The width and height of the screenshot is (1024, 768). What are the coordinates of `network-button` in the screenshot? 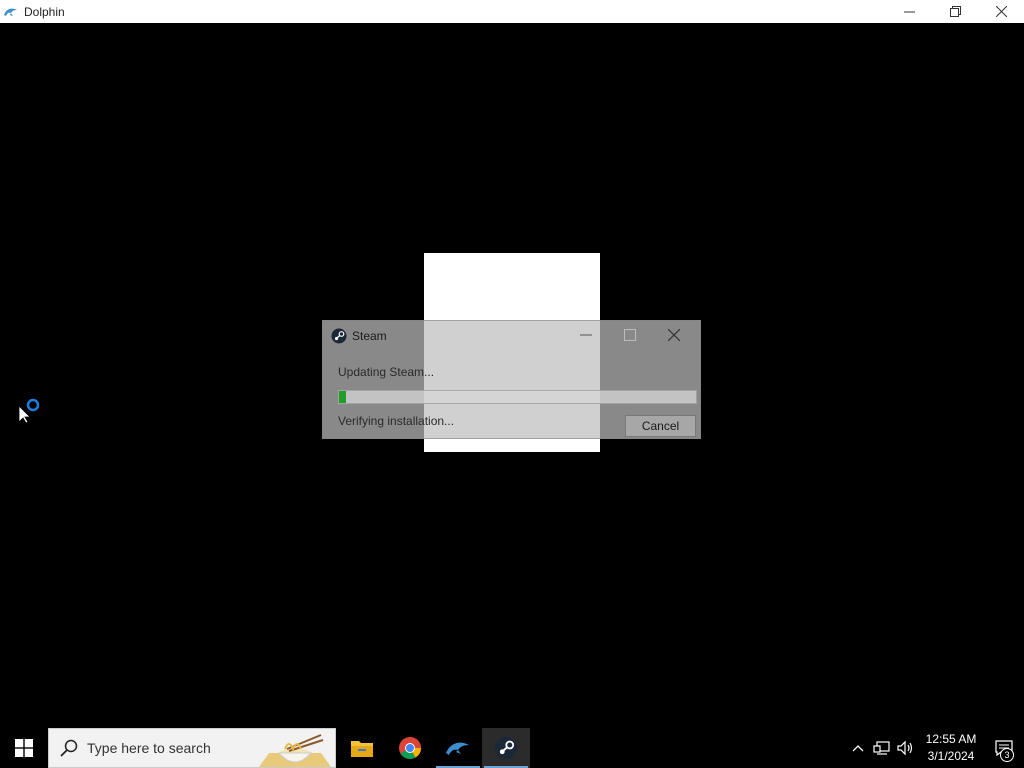 It's located at (882, 748).